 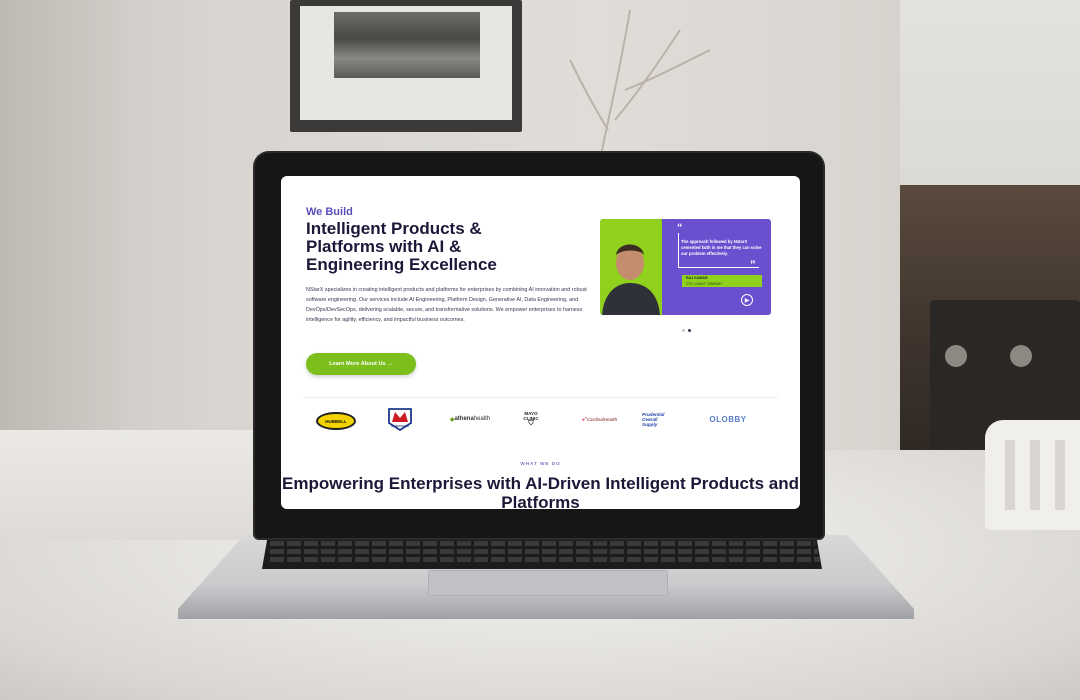 What do you see at coordinates (540, 463) in the screenshot?
I see `section-eyebrow: WHAT WE DO` at bounding box center [540, 463].